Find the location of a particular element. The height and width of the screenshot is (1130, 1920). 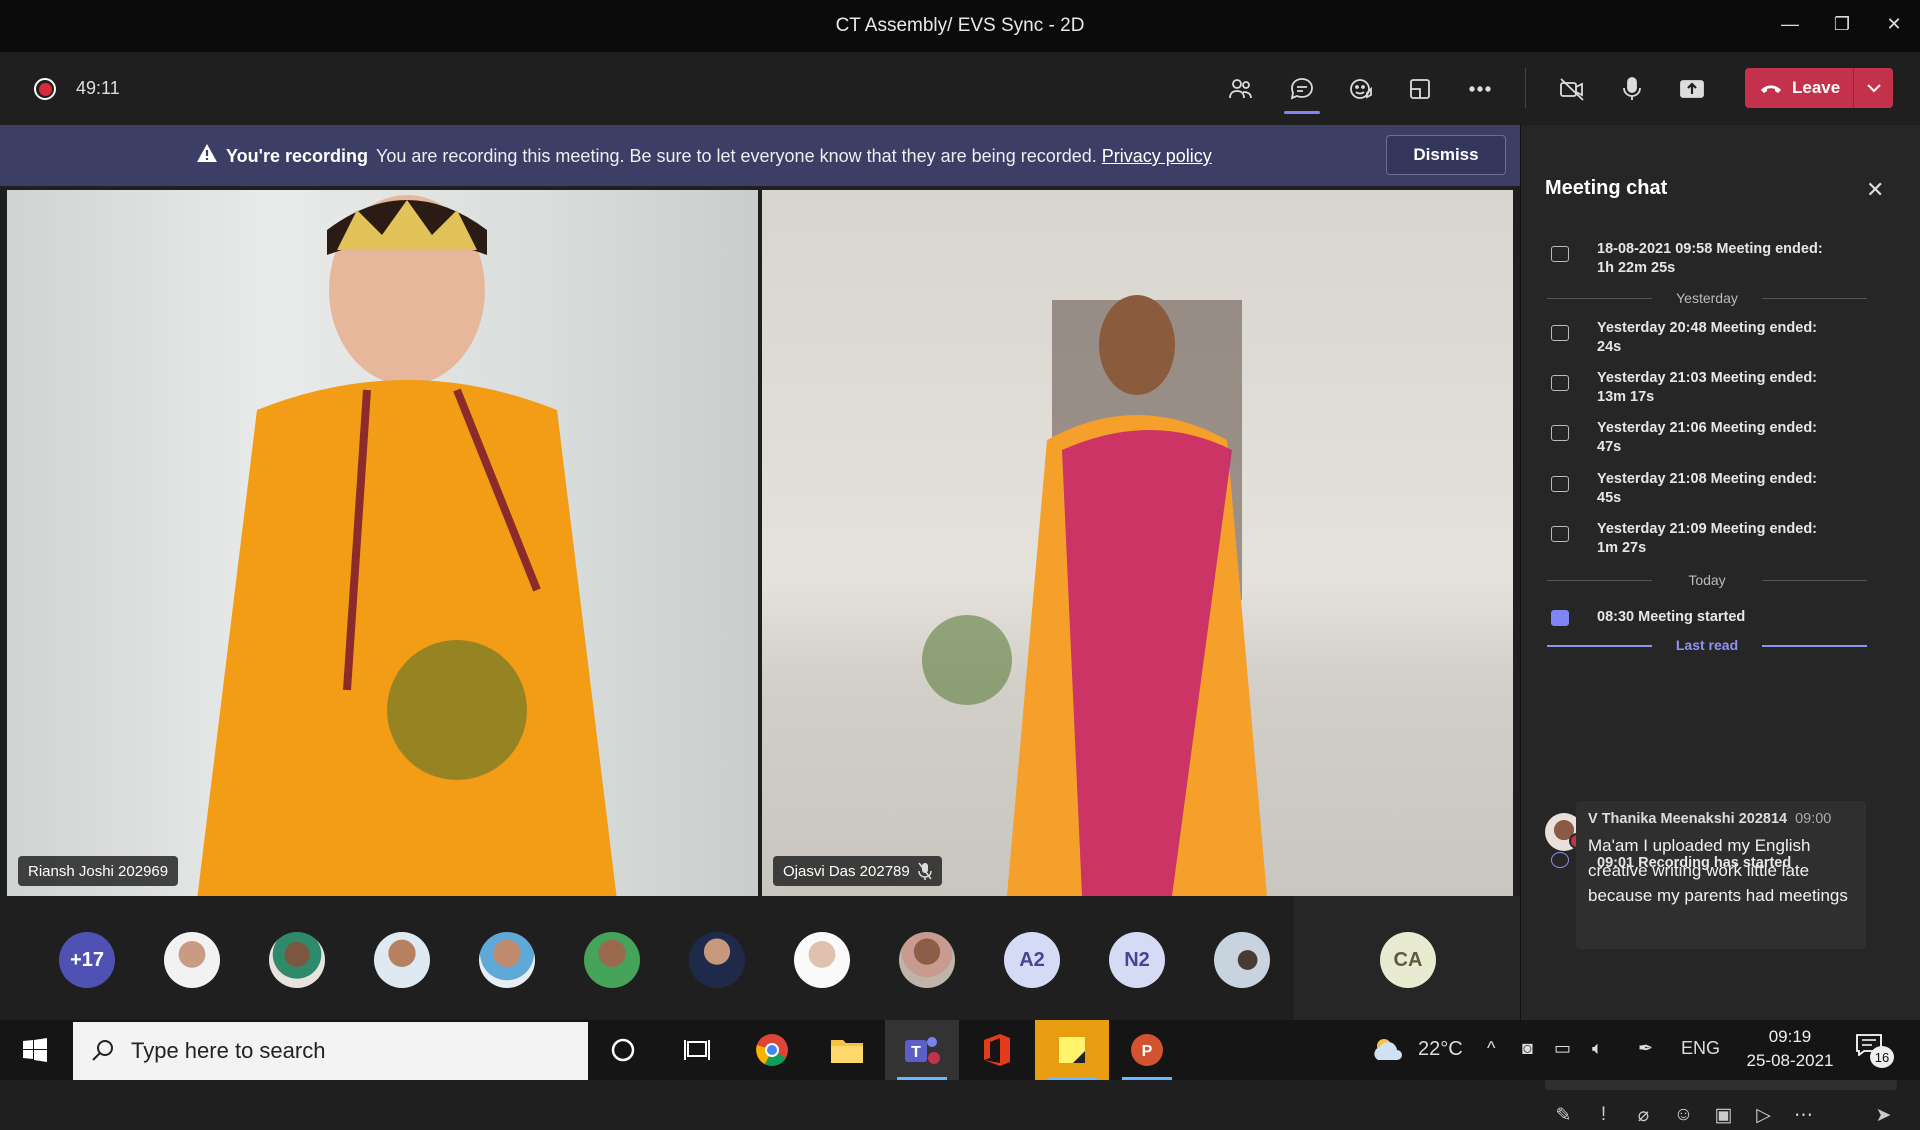

windows-logo-icon is located at coordinates (35, 1050).